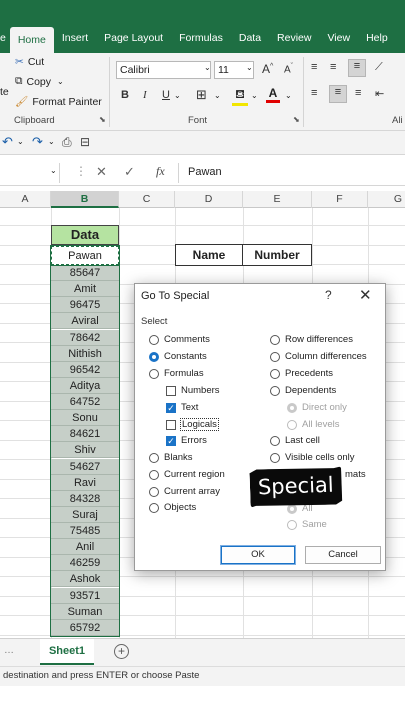 The height and width of the screenshot is (720, 405). I want to click on orientation-icon: ⟋, so click(379, 67).